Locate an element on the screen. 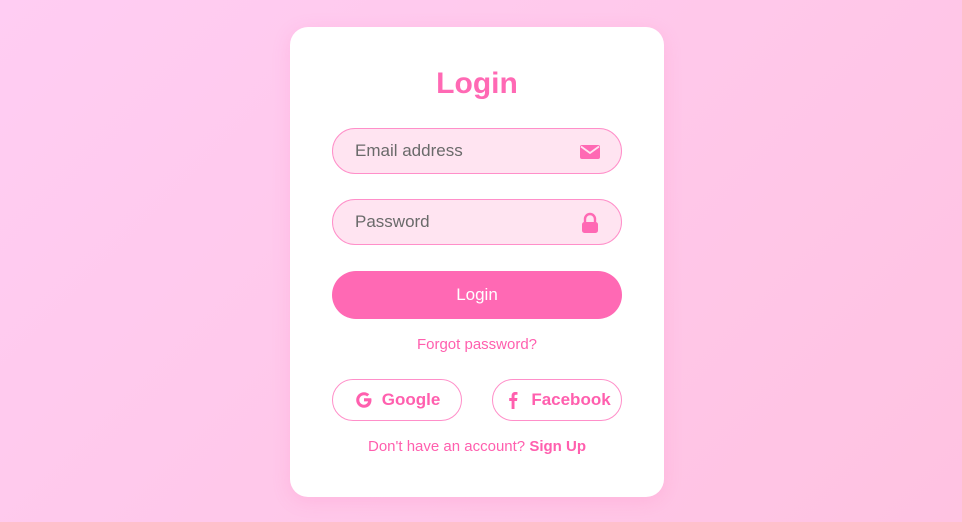 The width and height of the screenshot is (962, 522). envelope-icon is located at coordinates (590, 152).